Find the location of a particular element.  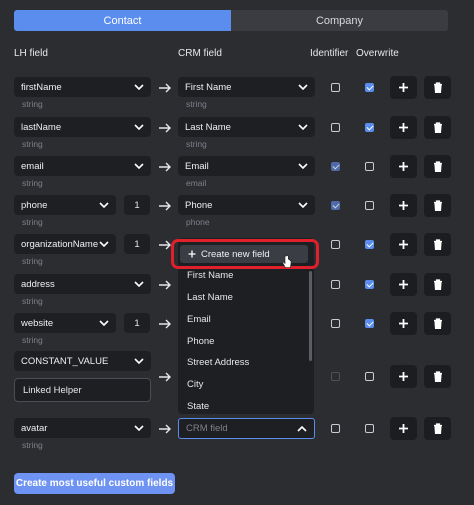

lh-field-header: LH field is located at coordinates (31, 53).